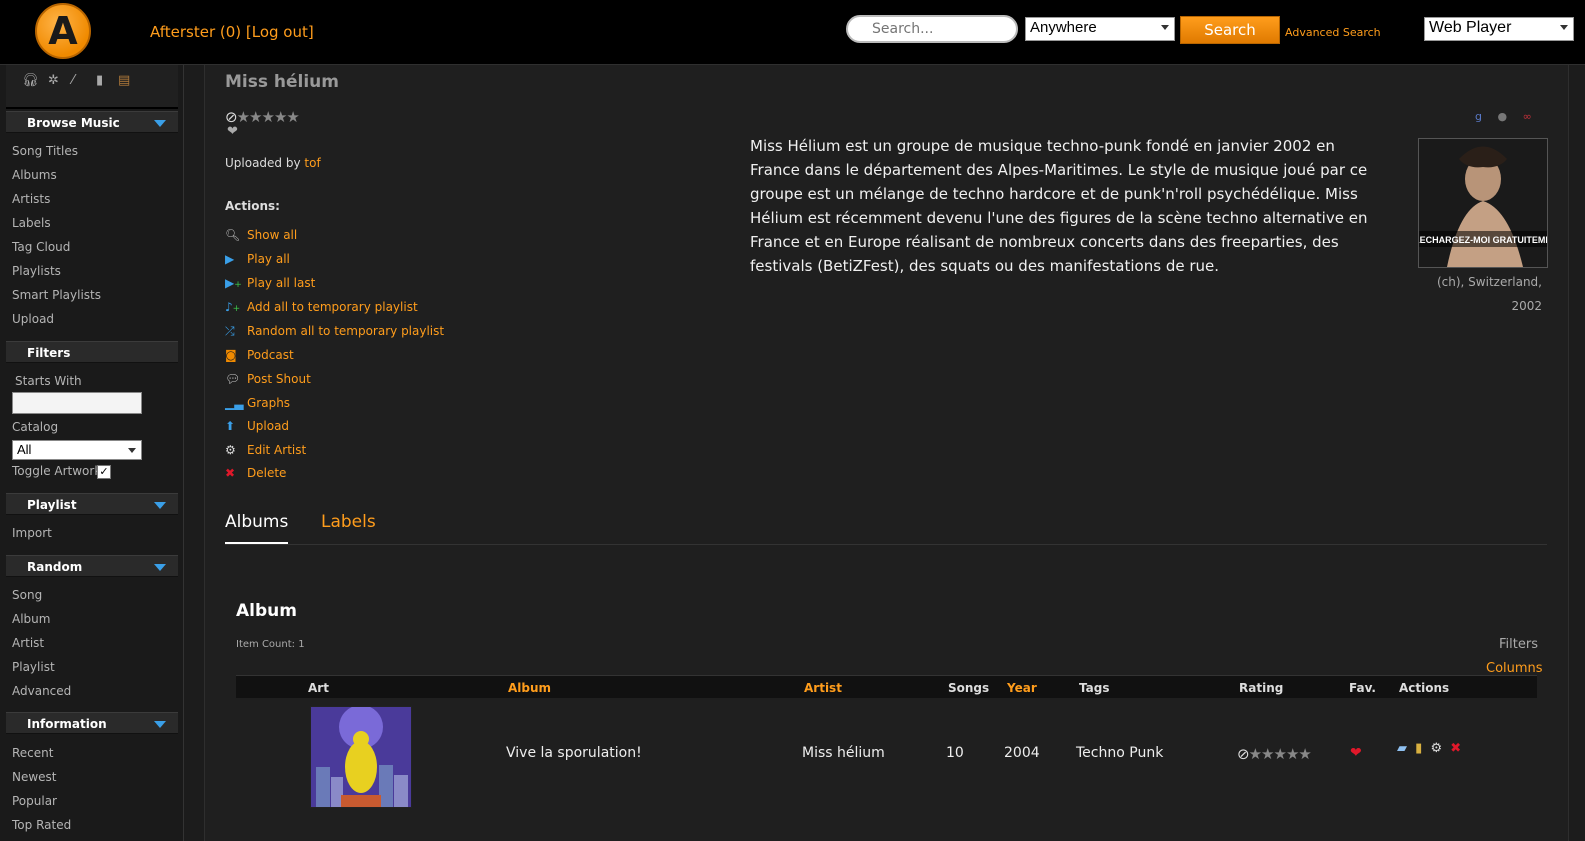  Describe the element at coordinates (32, 533) in the screenshot. I see `sidebar-item-import: Import` at that location.